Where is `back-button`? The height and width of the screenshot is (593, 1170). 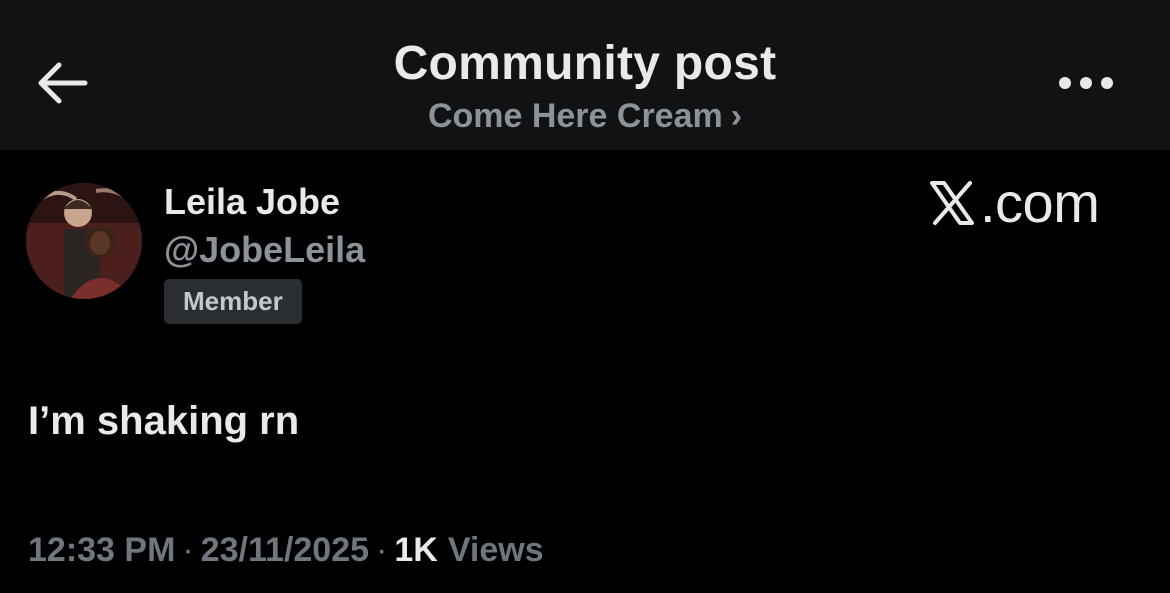 back-button is located at coordinates (61, 83).